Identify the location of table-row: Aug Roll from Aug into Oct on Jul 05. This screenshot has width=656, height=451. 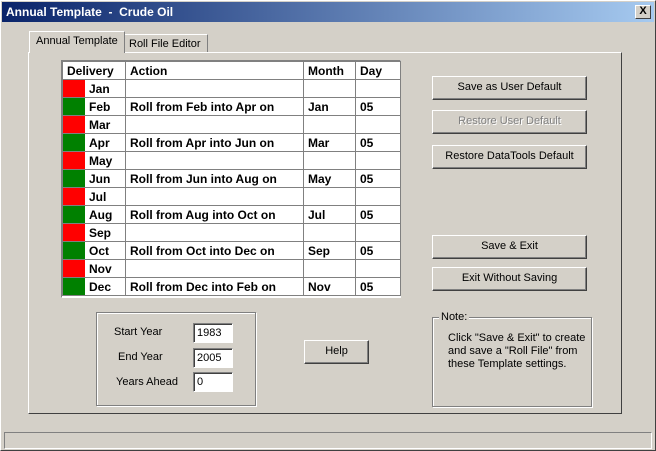
(231, 214).